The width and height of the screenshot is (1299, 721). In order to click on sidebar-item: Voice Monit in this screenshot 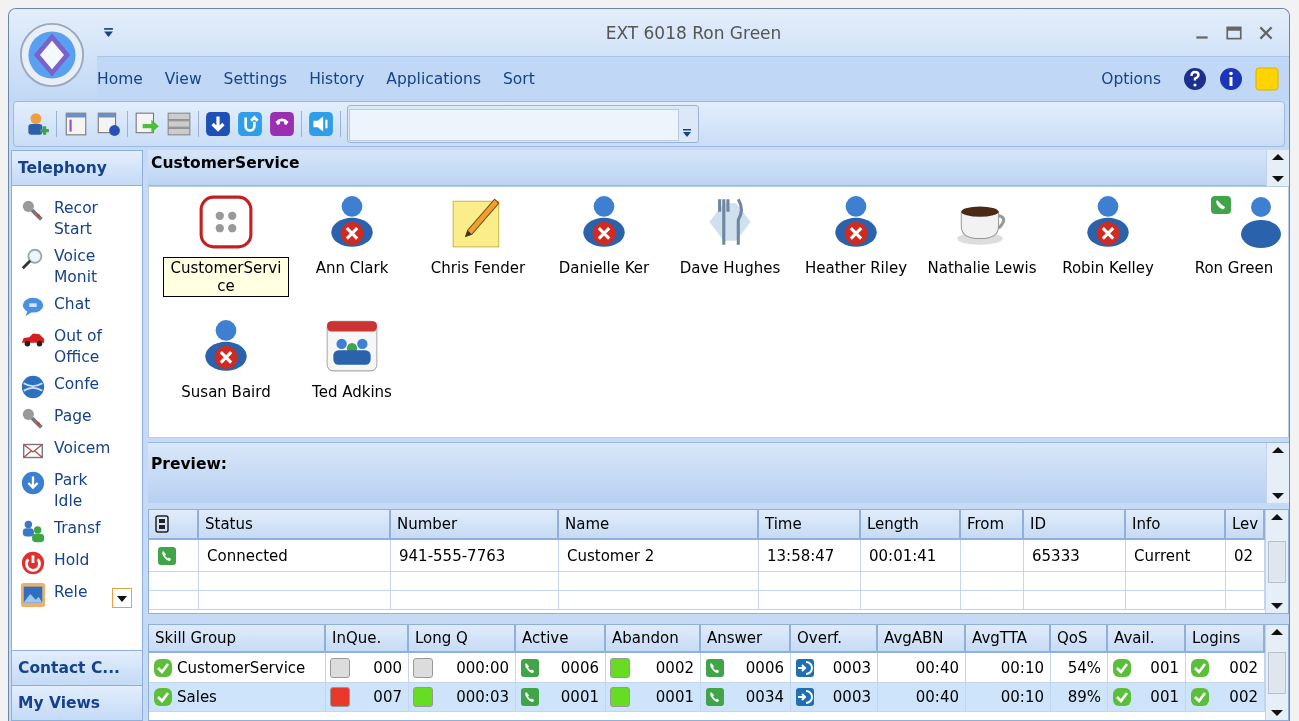, I will do `click(76, 267)`.